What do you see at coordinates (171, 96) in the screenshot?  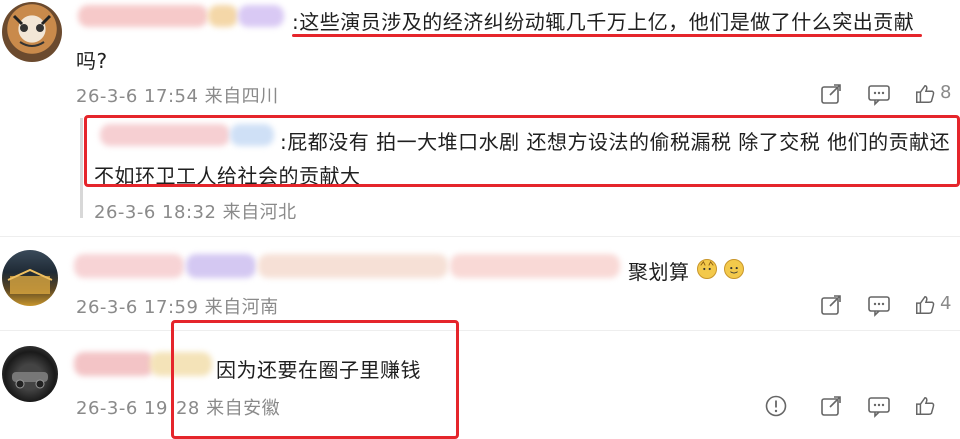 I see `comment-time: 17:54` at bounding box center [171, 96].